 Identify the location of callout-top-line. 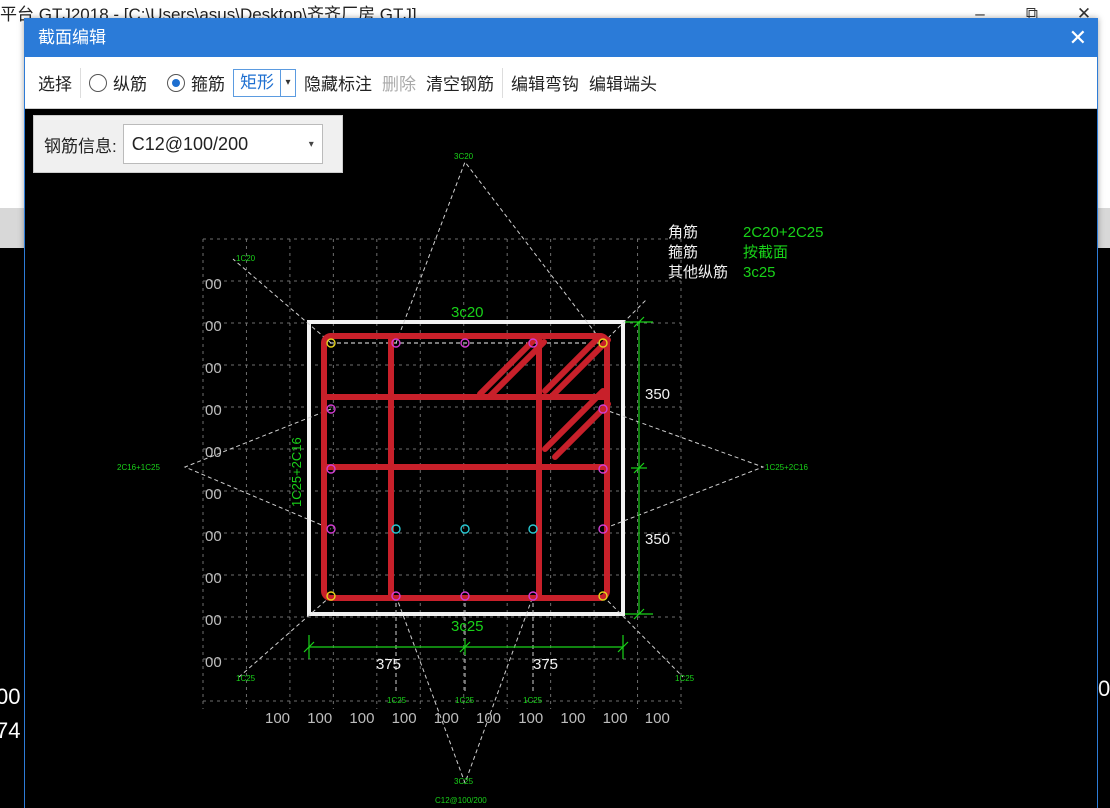
(499, 252).